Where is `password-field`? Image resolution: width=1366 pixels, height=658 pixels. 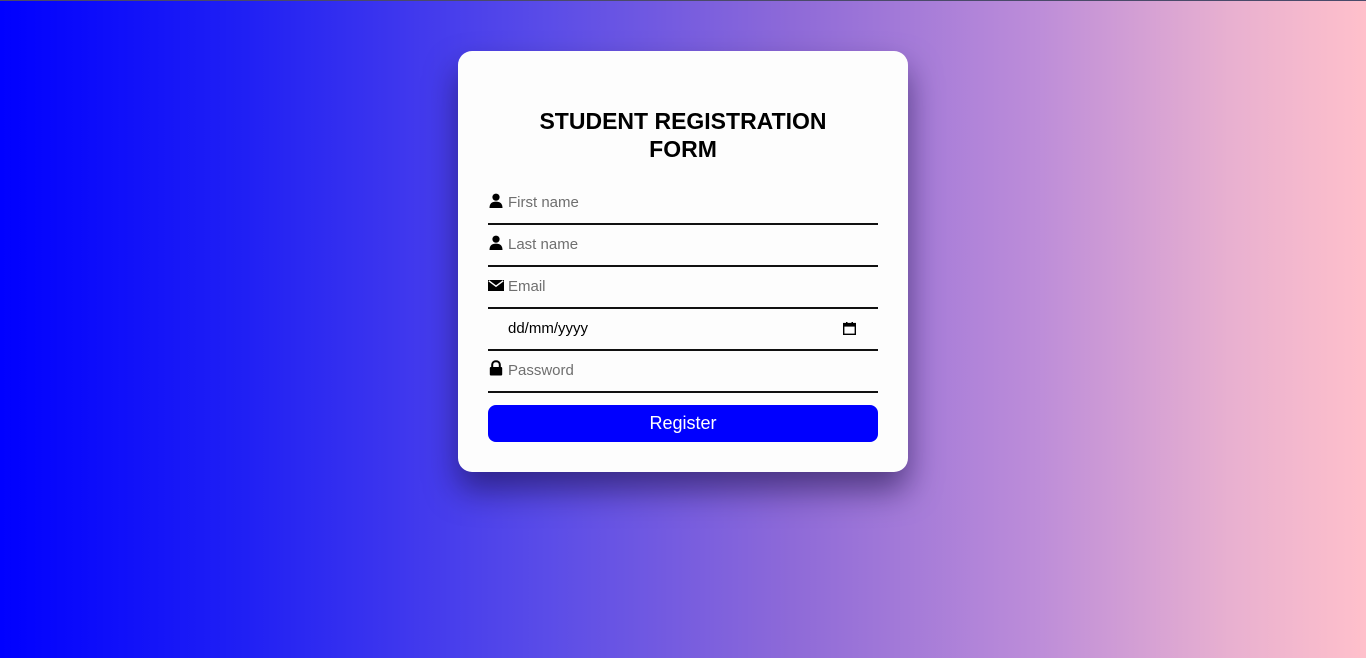 password-field is located at coordinates (683, 372).